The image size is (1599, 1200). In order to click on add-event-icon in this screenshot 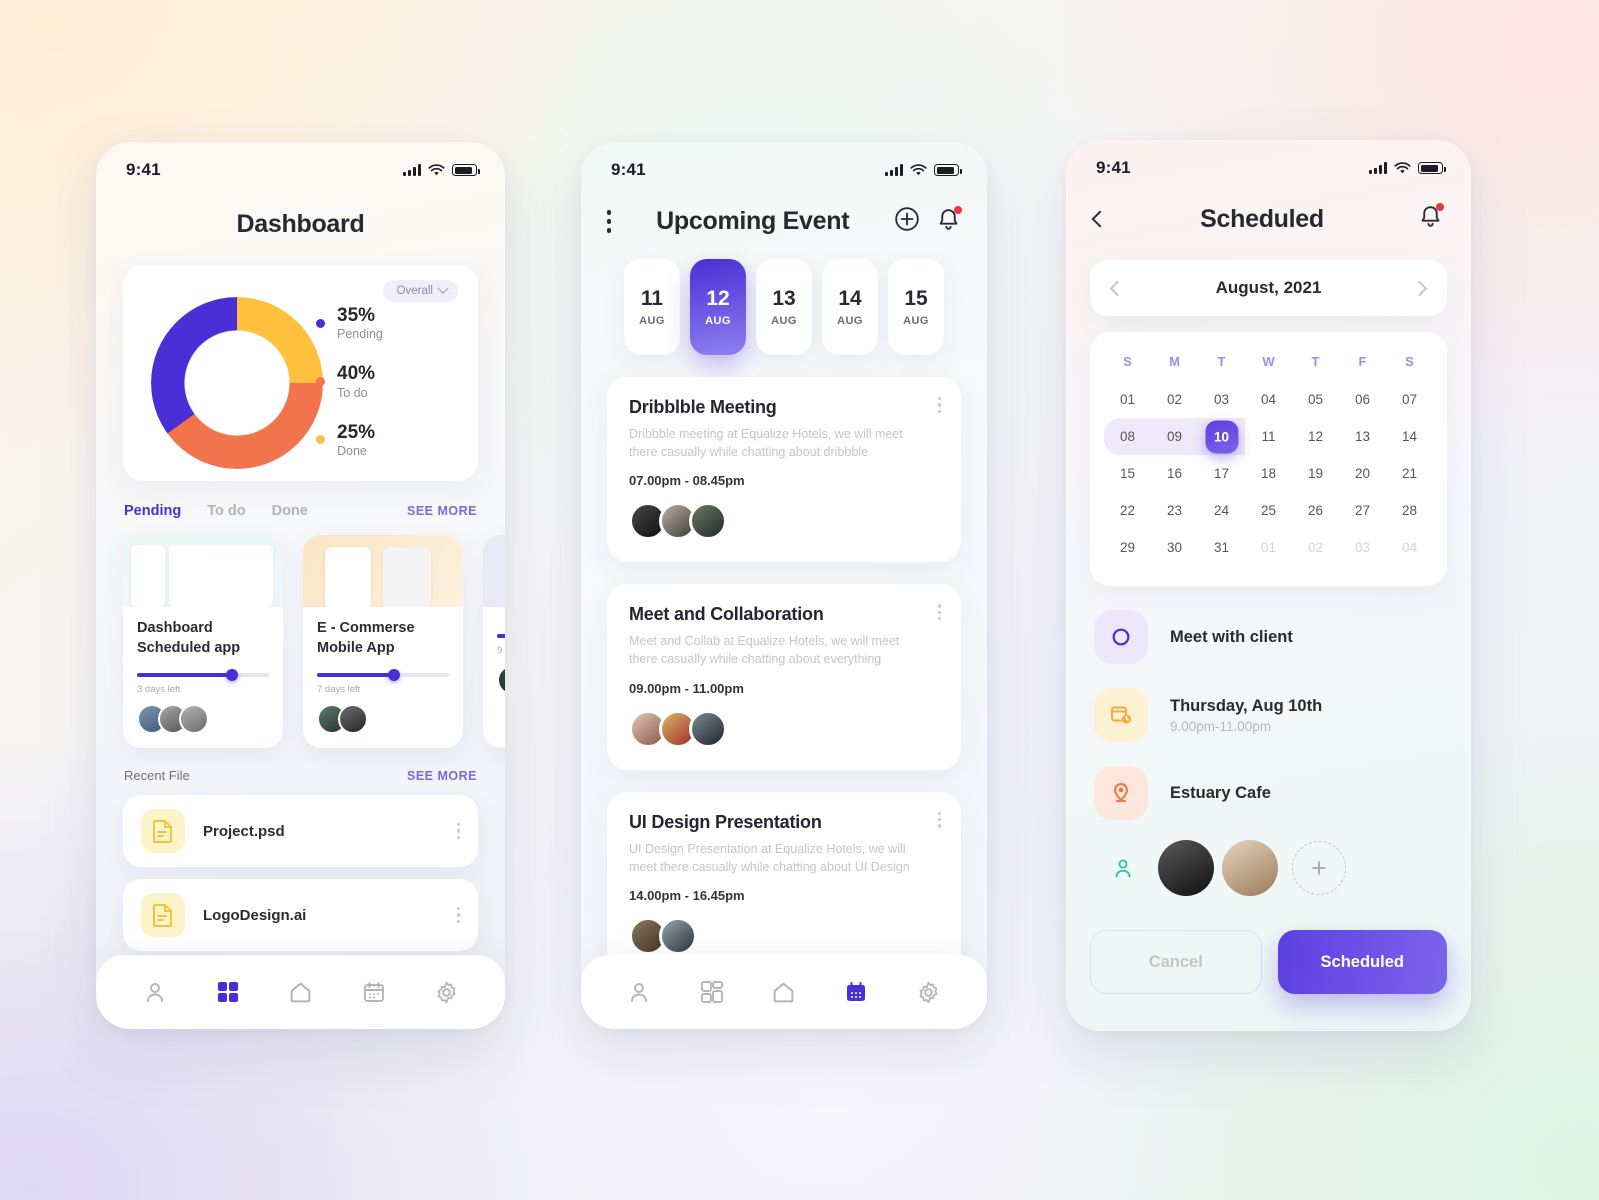, I will do `click(907, 221)`.